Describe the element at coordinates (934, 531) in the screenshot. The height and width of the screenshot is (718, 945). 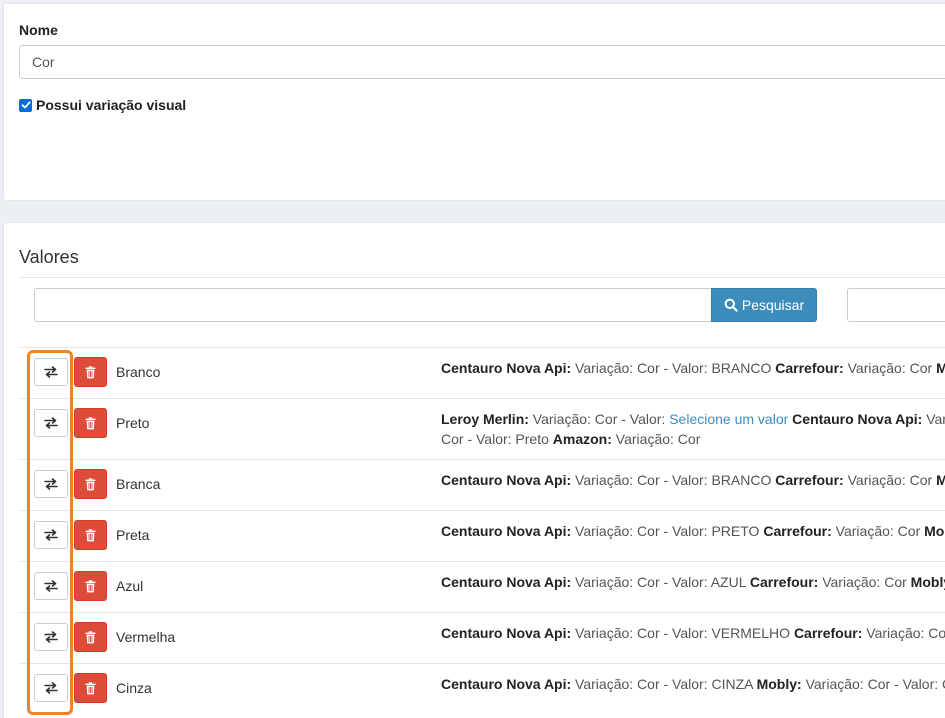
I see `marketplace-name: Mobl` at that location.